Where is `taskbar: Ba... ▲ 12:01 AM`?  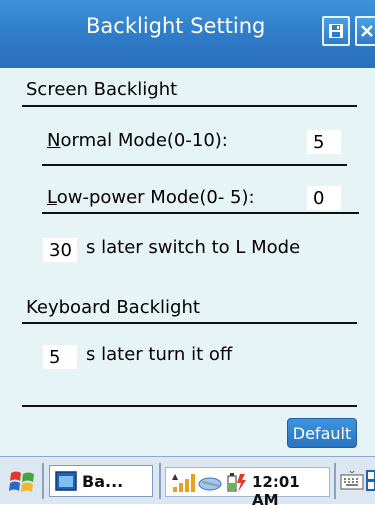
taskbar: Ba... ▲ 12:01 AM is located at coordinates (187, 482).